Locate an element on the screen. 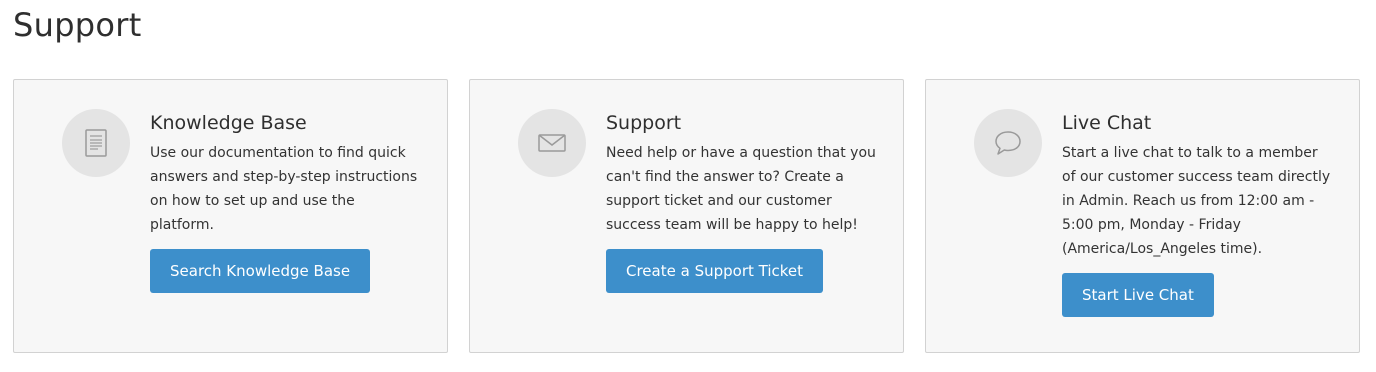  document-icon is located at coordinates (96, 143).